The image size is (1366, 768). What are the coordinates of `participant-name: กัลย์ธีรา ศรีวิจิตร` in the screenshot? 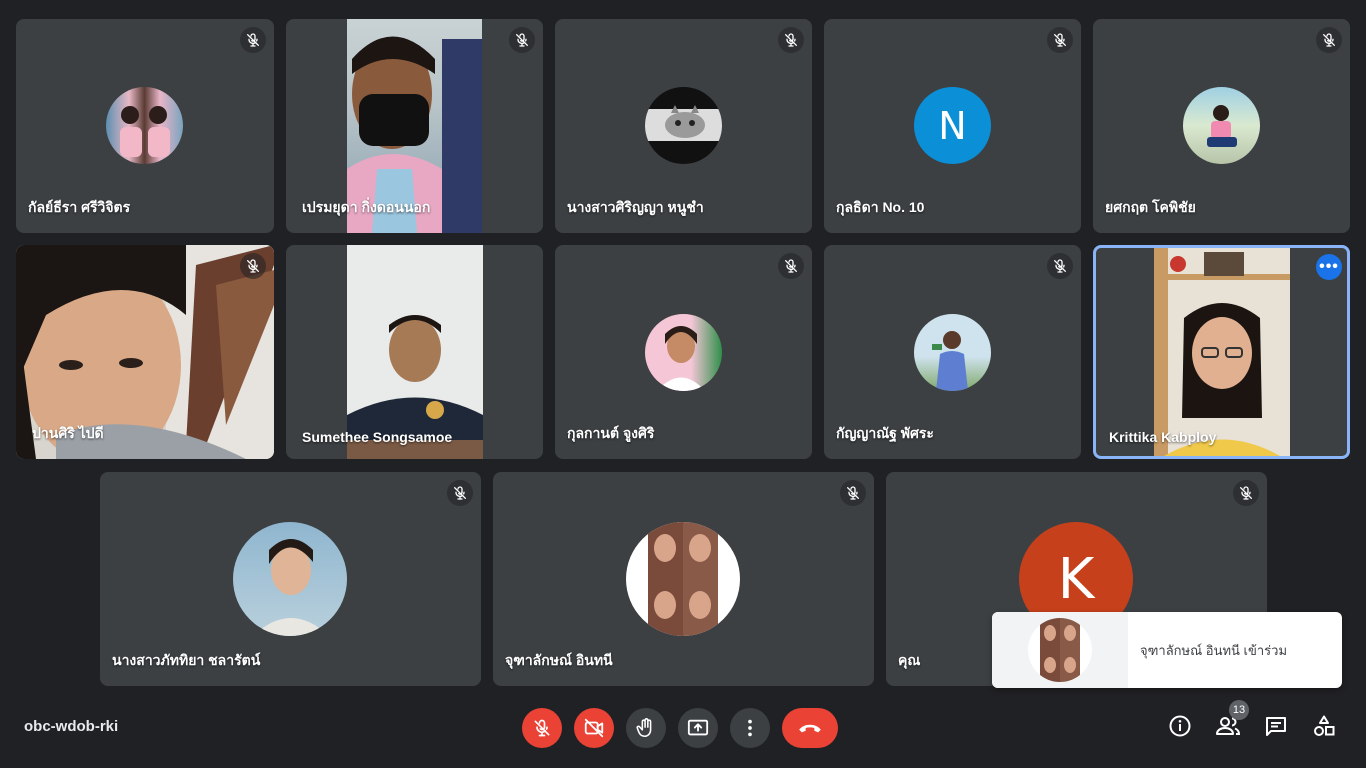 It's located at (79, 207).